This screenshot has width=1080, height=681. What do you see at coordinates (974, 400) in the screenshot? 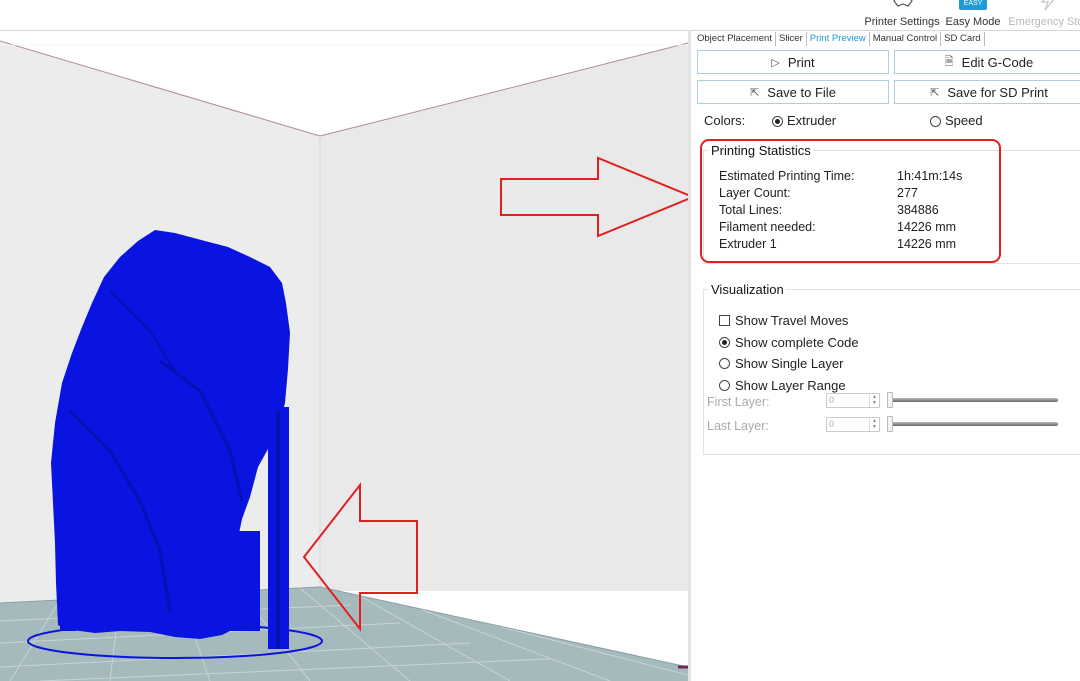
I see `first-layer-slider` at bounding box center [974, 400].